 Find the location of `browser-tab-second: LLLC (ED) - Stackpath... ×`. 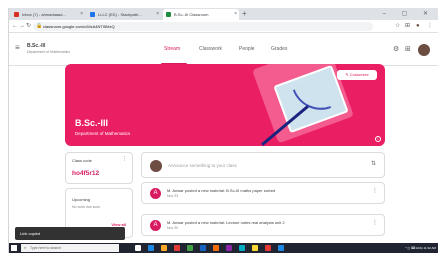

browser-tab-second: LLLC (ED) - Stackpath... × is located at coordinates (124, 14).